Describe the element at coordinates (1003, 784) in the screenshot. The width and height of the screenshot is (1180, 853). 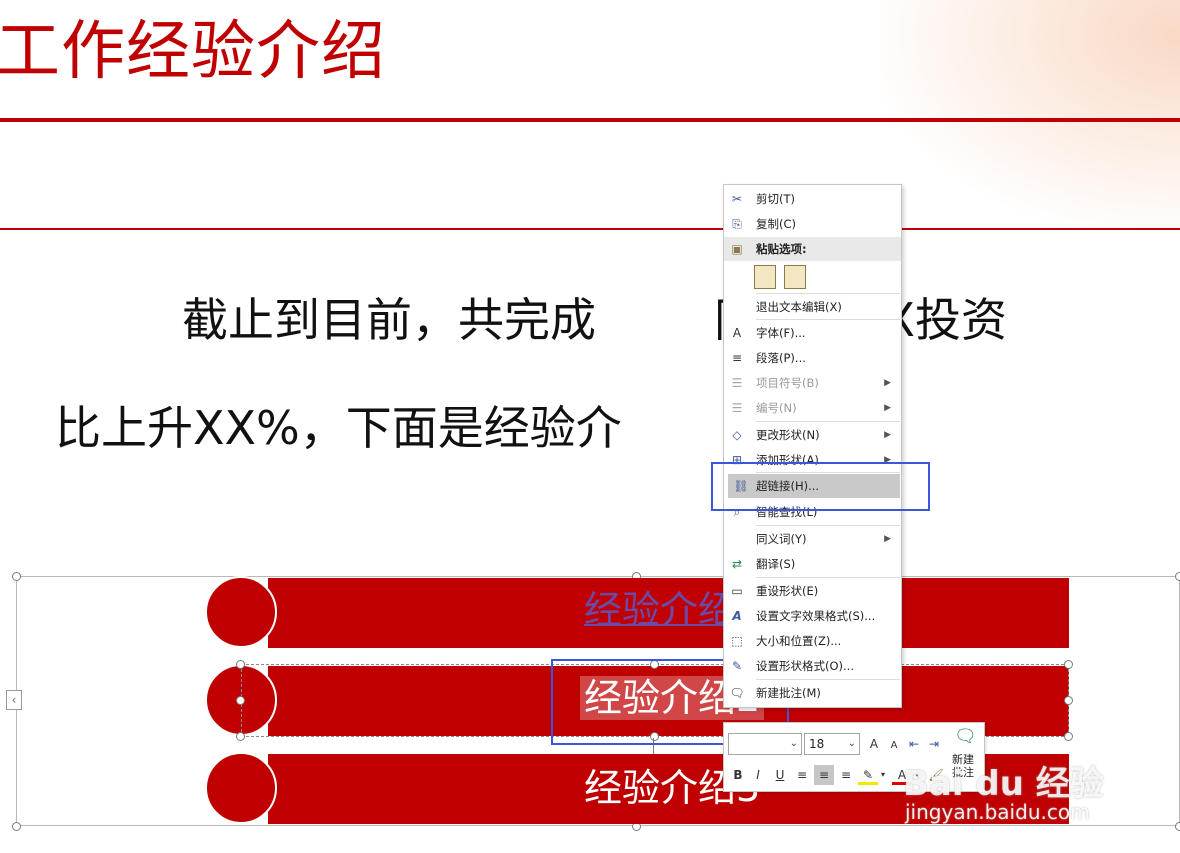
I see `watermark-logo: Bai du 经验` at that location.